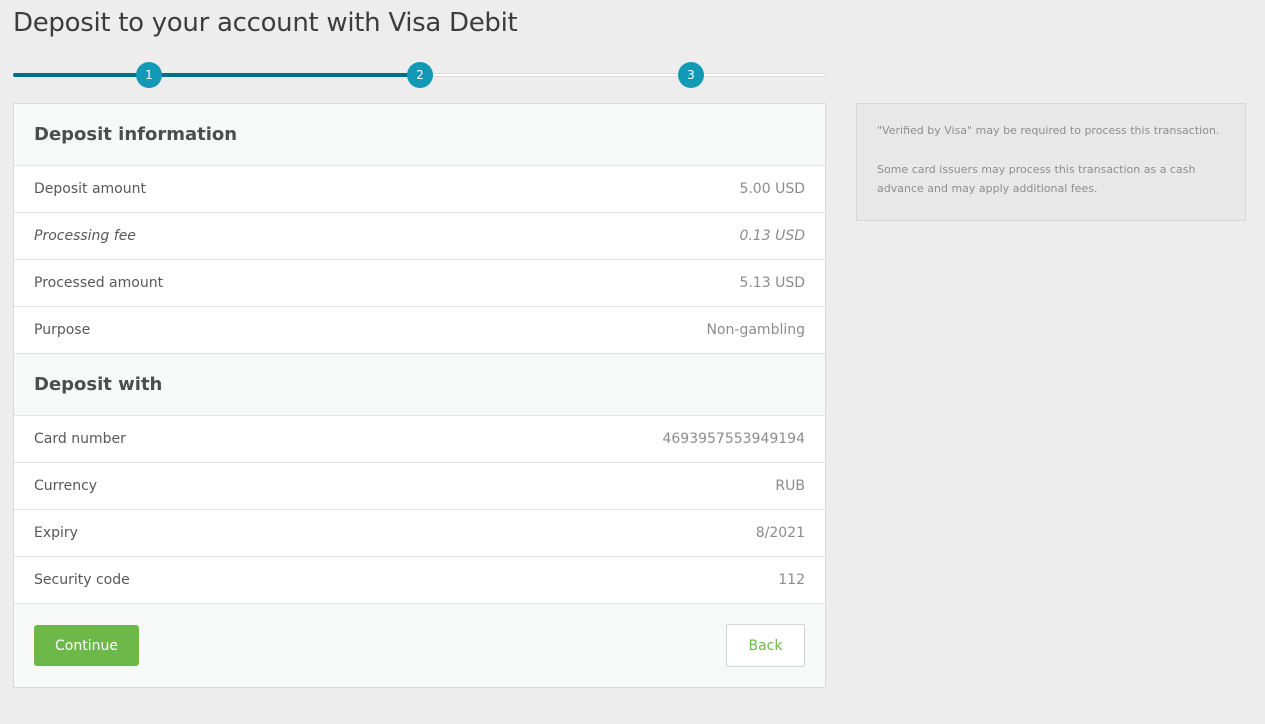 This screenshot has height=724, width=1265. What do you see at coordinates (90, 189) in the screenshot?
I see `deposit-amount-label: Deposit amount` at bounding box center [90, 189].